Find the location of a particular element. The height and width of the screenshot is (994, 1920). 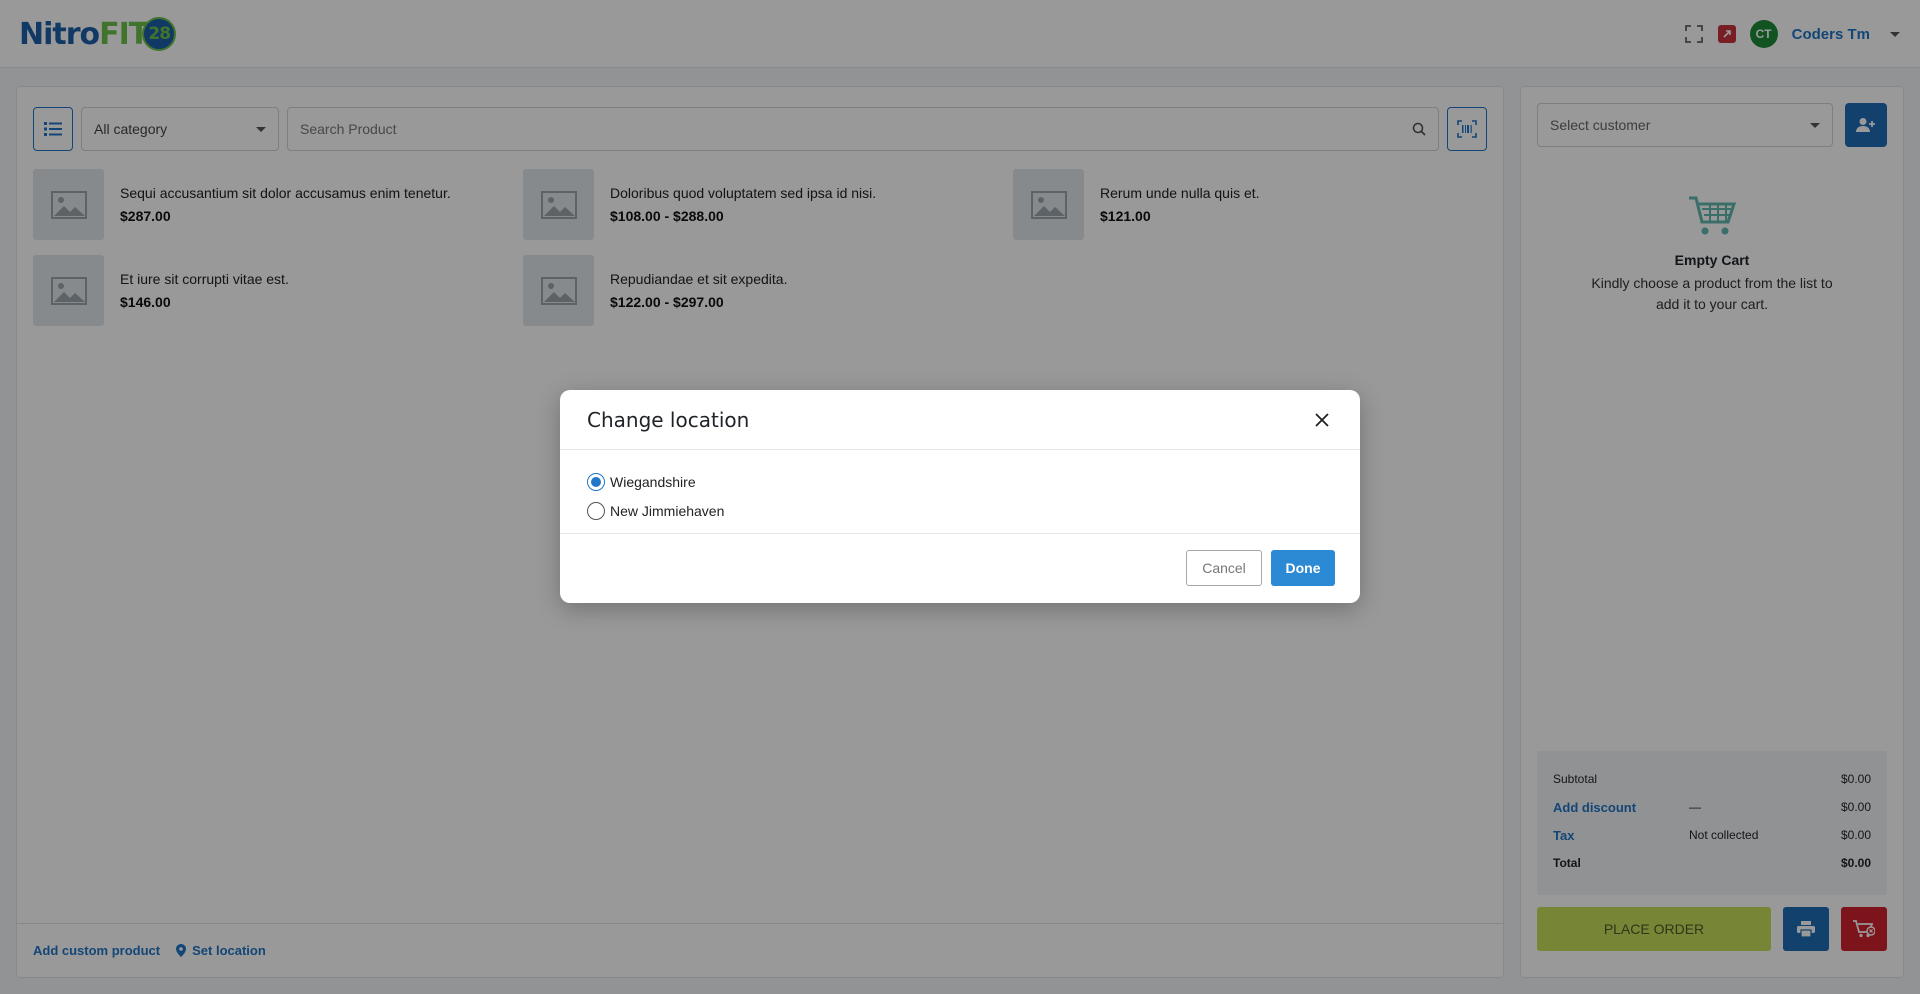

location-options: Wiegandshire New Jimmiehaven is located at coordinates (960, 492).